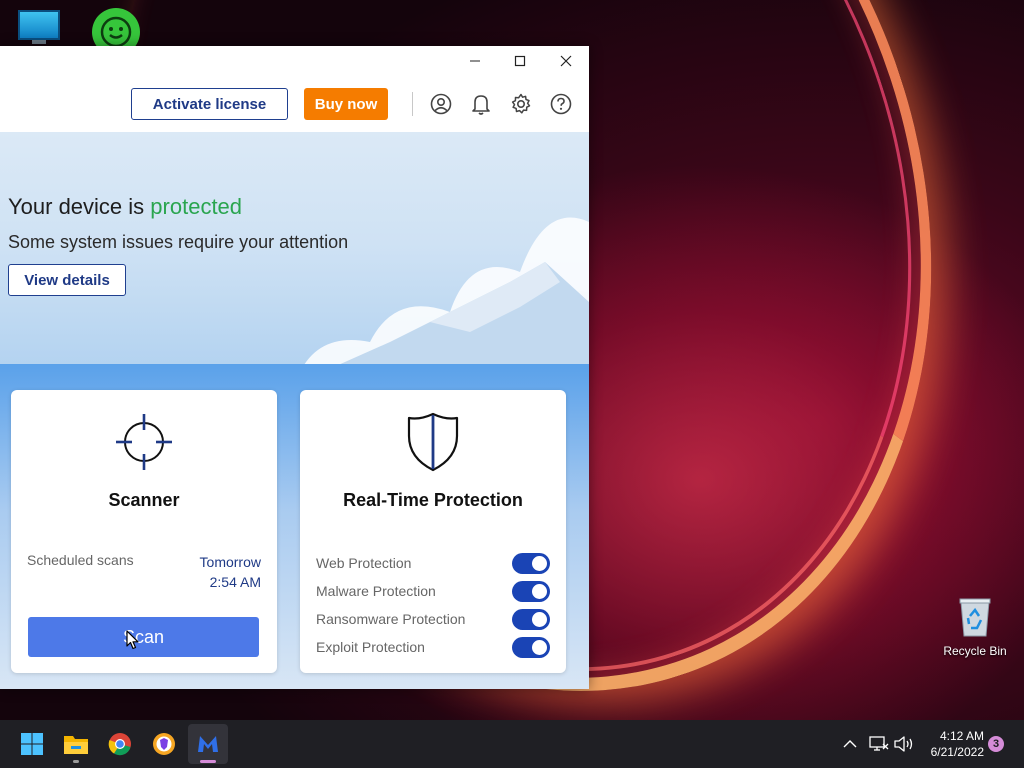 Image resolution: width=1024 pixels, height=768 pixels. Describe the element at coordinates (954, 744) in the screenshot. I see `taskbar-clock: 4:12 AM 6/21/2022` at that location.